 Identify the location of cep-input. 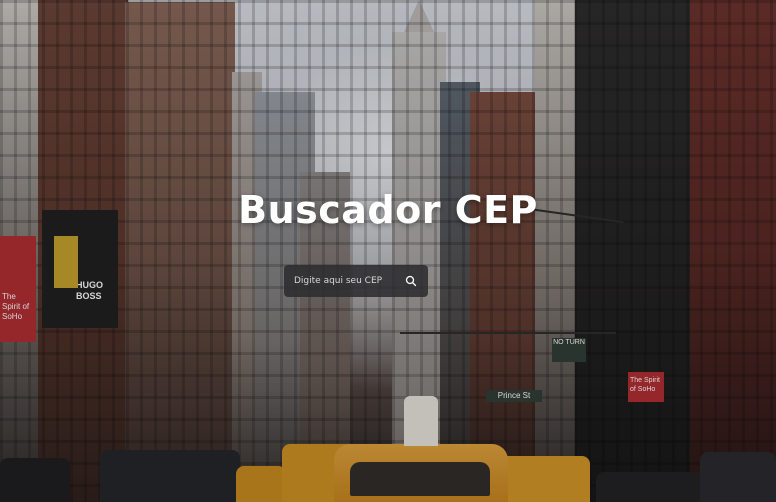
(348, 281).